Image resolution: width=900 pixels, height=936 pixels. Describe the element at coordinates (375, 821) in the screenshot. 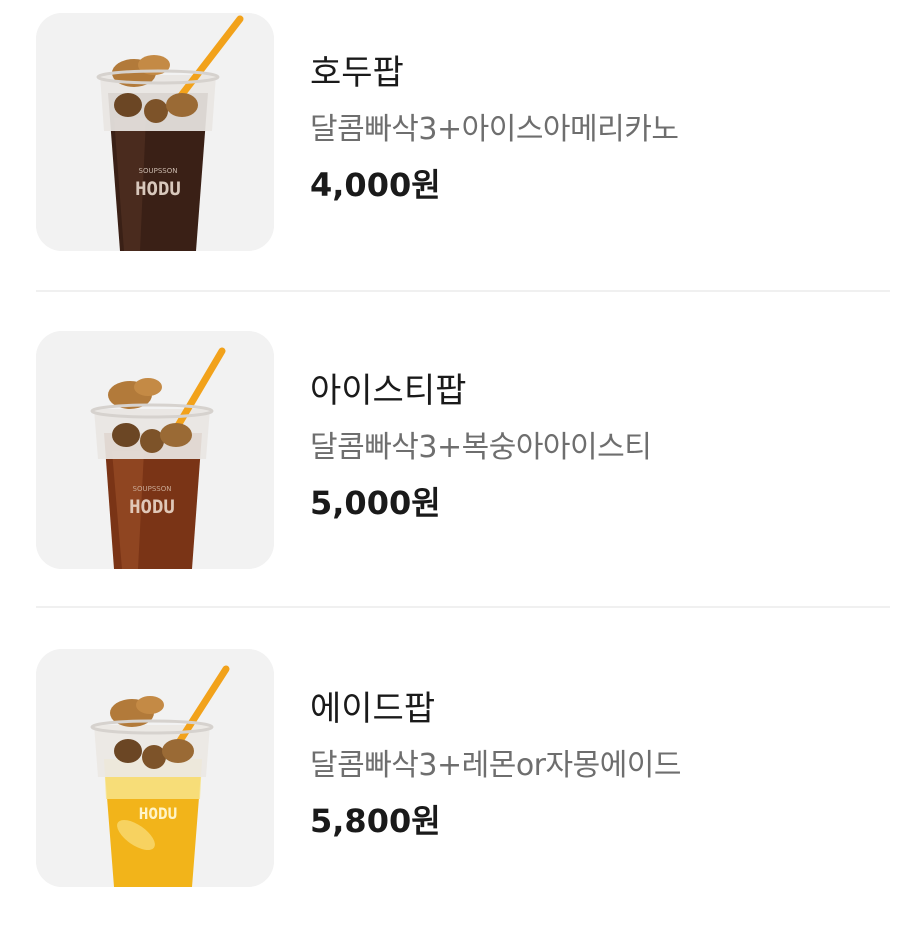

I see `menu-item-price: 5,800원` at that location.